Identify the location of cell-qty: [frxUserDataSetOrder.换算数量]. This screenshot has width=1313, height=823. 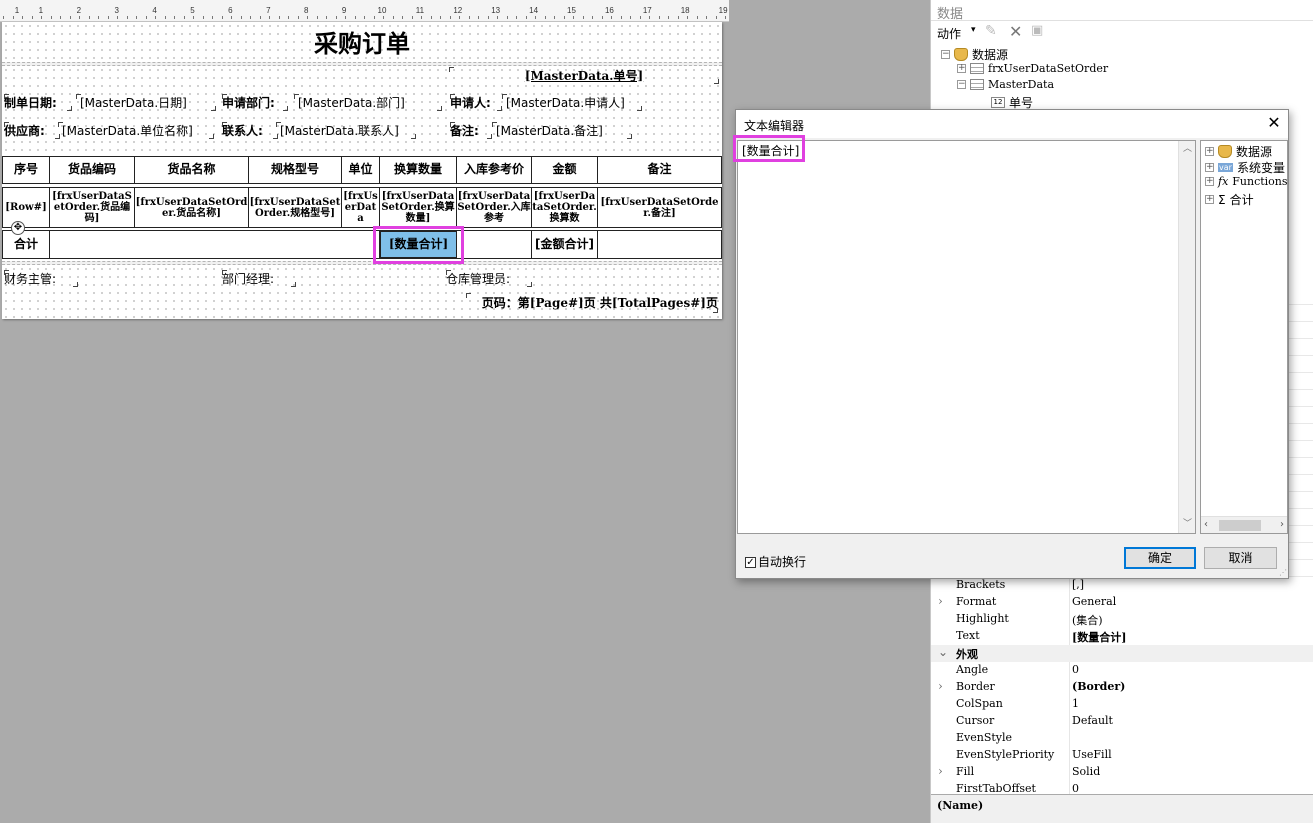
(418, 207).